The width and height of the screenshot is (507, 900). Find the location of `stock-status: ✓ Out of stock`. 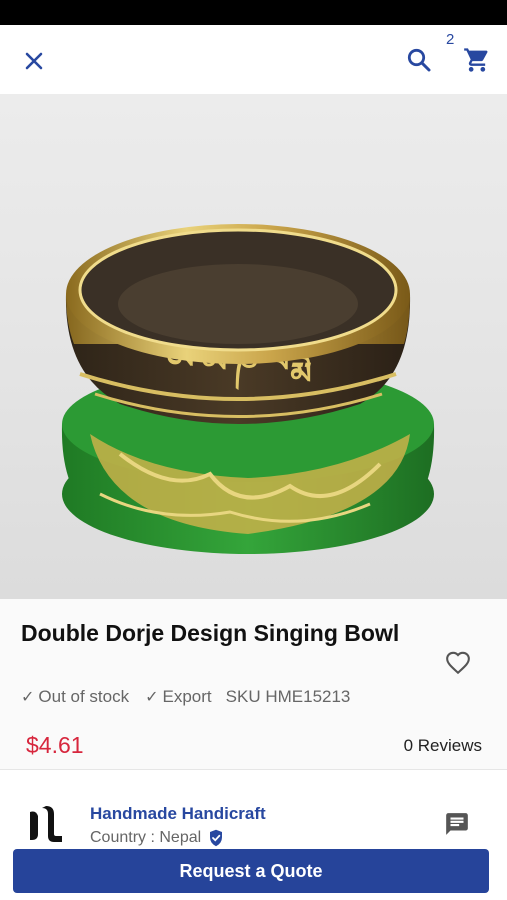

stock-status: ✓ Out of stock is located at coordinates (75, 697).